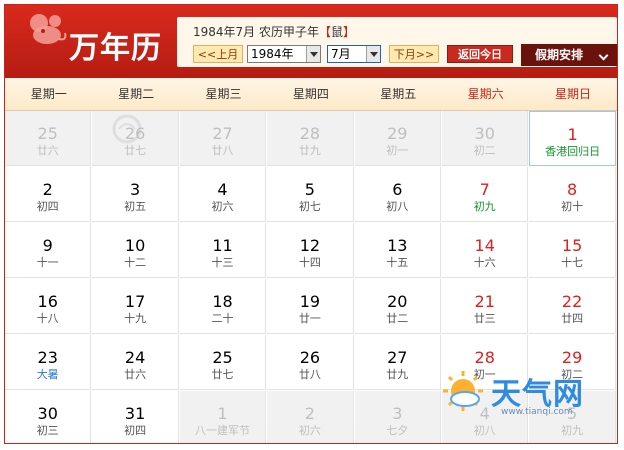  Describe the element at coordinates (559, 55) in the screenshot. I see `holiday-schedule-label: 假期安排` at that location.